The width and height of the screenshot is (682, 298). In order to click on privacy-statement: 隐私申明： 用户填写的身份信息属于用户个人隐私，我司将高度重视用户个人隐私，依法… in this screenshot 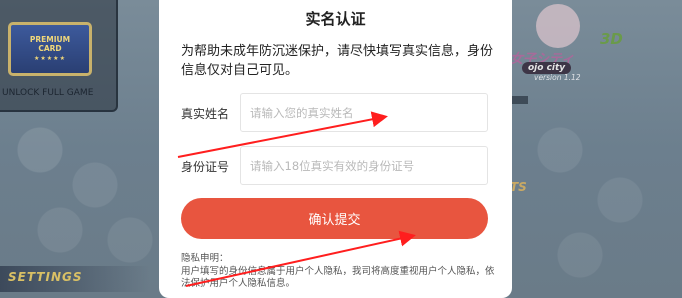, I will do `click(338, 272)`.